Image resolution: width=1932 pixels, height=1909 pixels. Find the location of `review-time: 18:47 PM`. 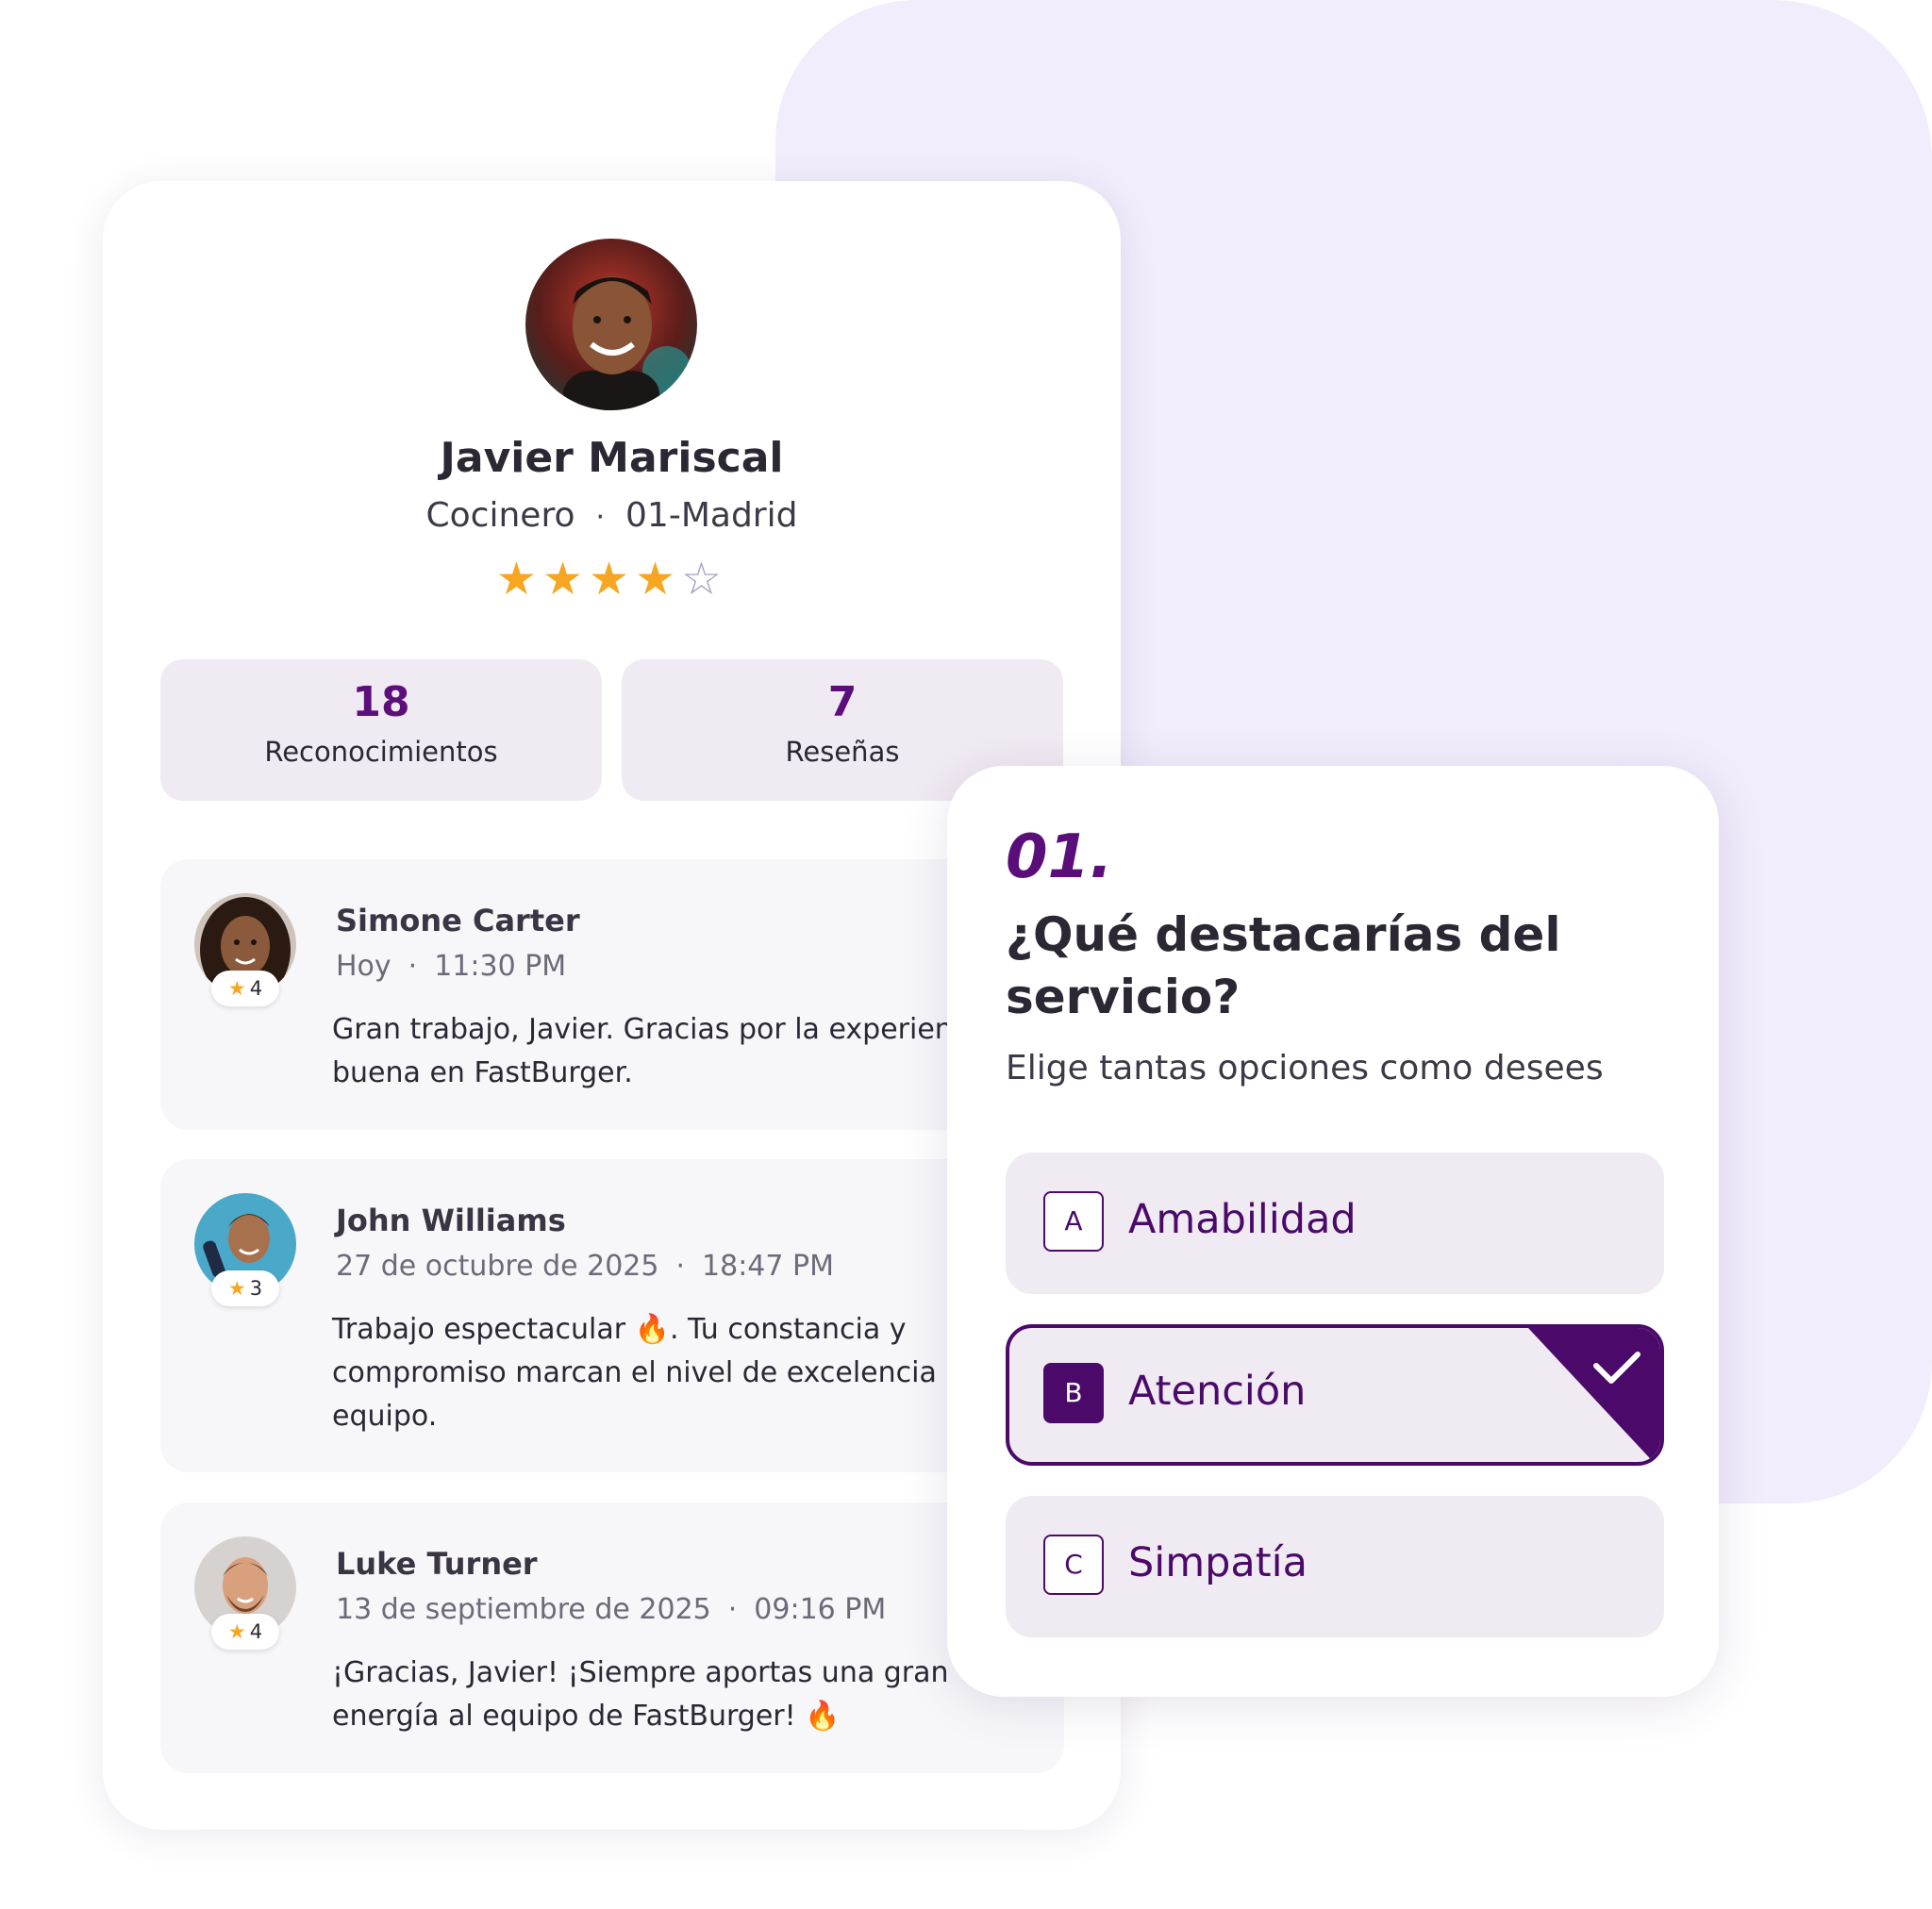

review-time: 18:47 PM is located at coordinates (768, 1267).